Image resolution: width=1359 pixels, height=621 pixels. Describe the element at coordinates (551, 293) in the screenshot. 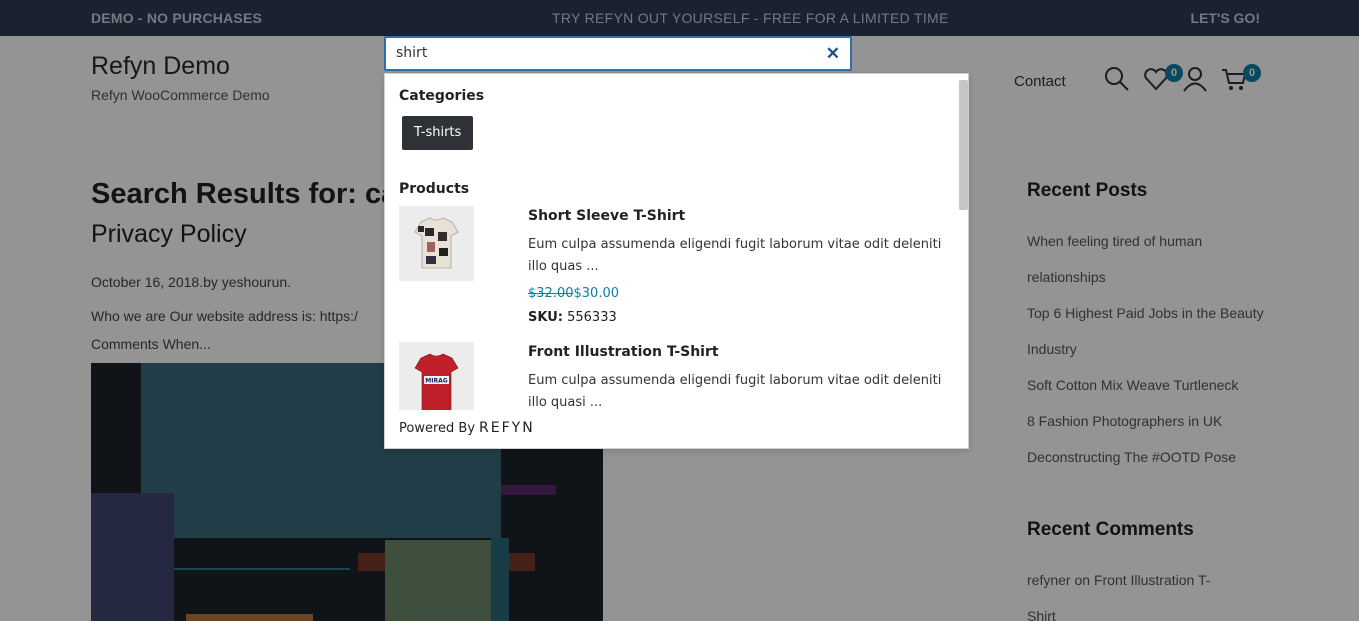

I see `product-old-price: $32.00` at that location.